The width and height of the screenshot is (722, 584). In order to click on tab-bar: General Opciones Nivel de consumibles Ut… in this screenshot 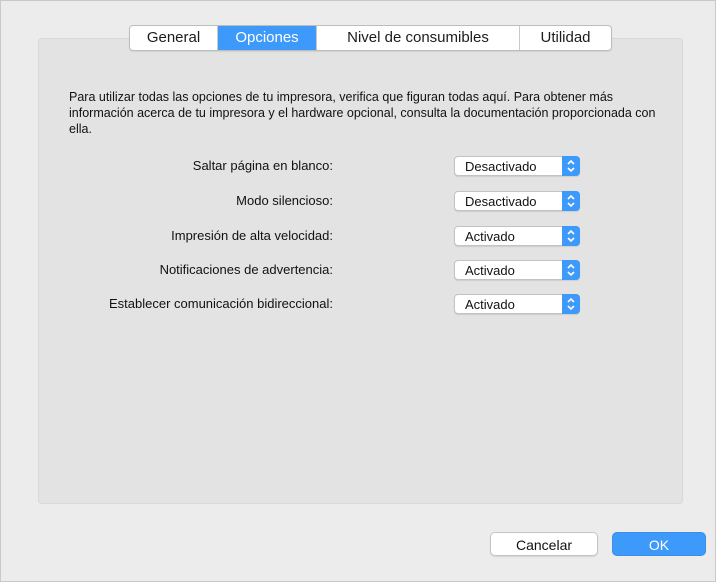, I will do `click(370, 38)`.